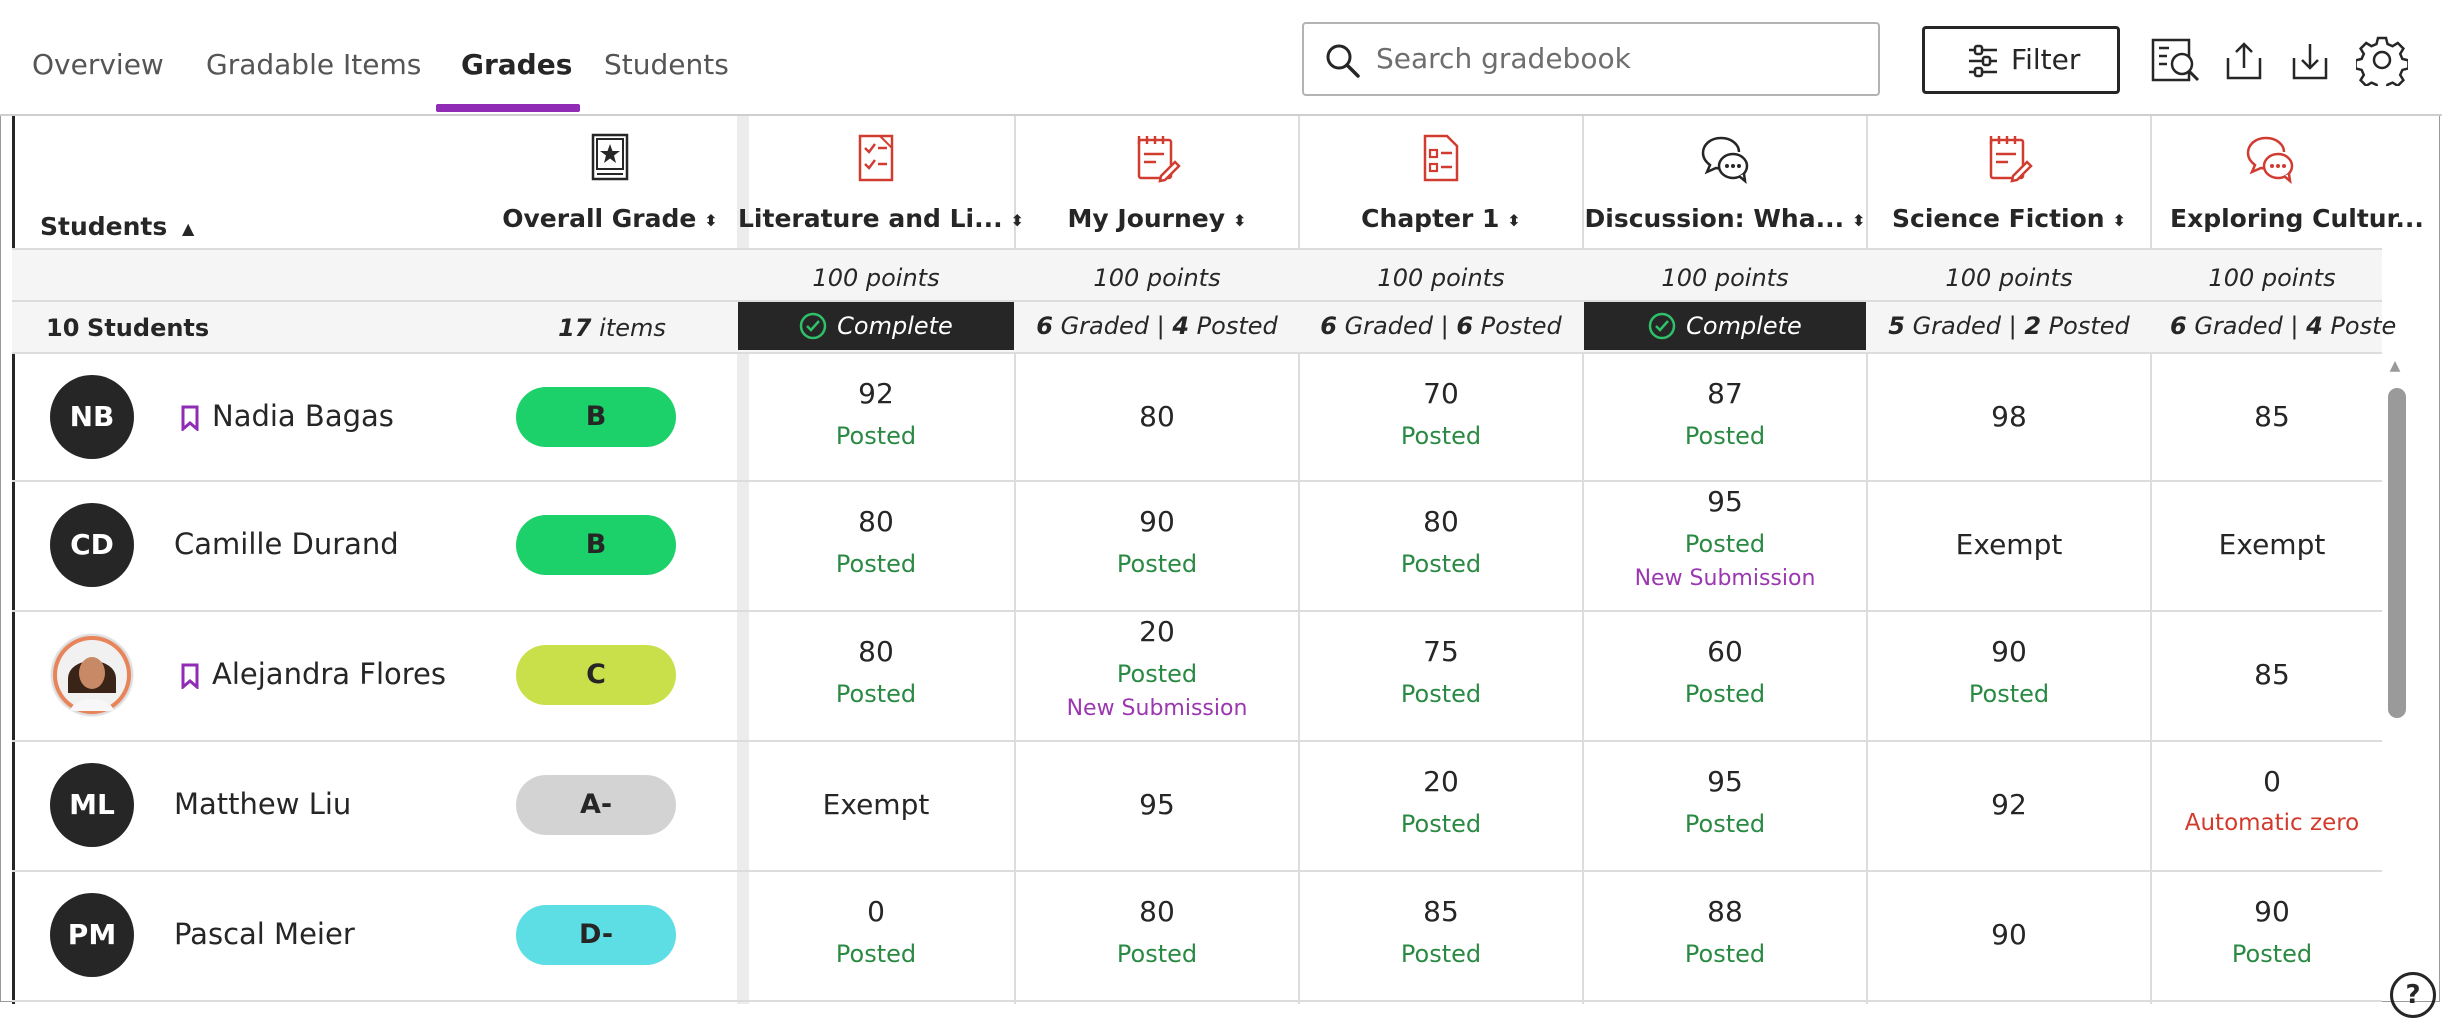 The height and width of the screenshot is (1018, 2442). What do you see at coordinates (516, 64) in the screenshot?
I see `tab-grades: Grades` at bounding box center [516, 64].